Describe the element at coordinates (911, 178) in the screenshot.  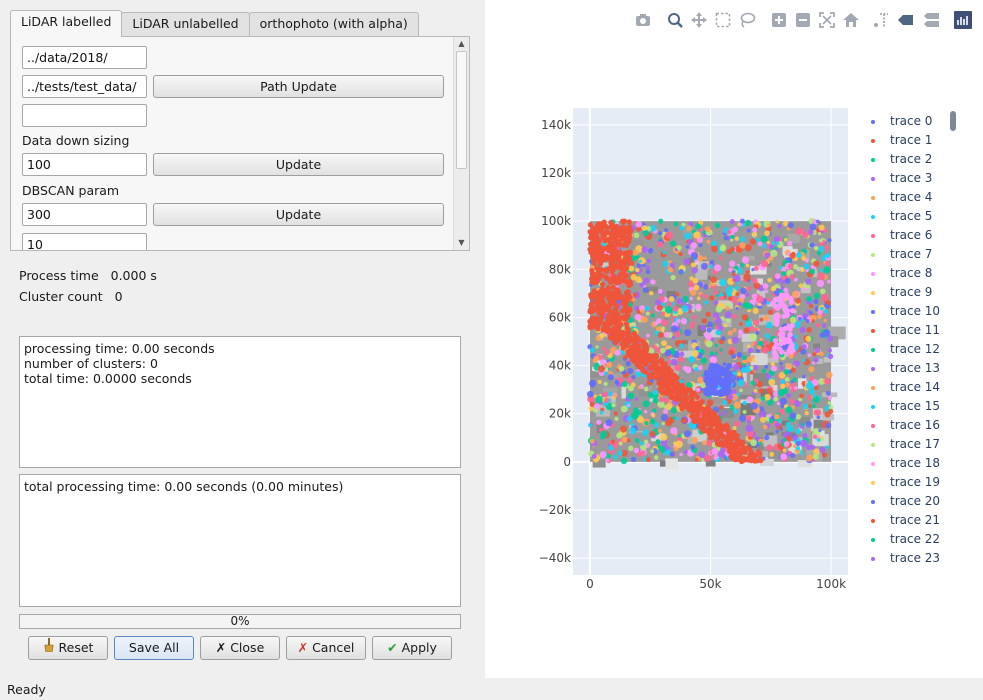
I see `legend-label: trace 3` at that location.